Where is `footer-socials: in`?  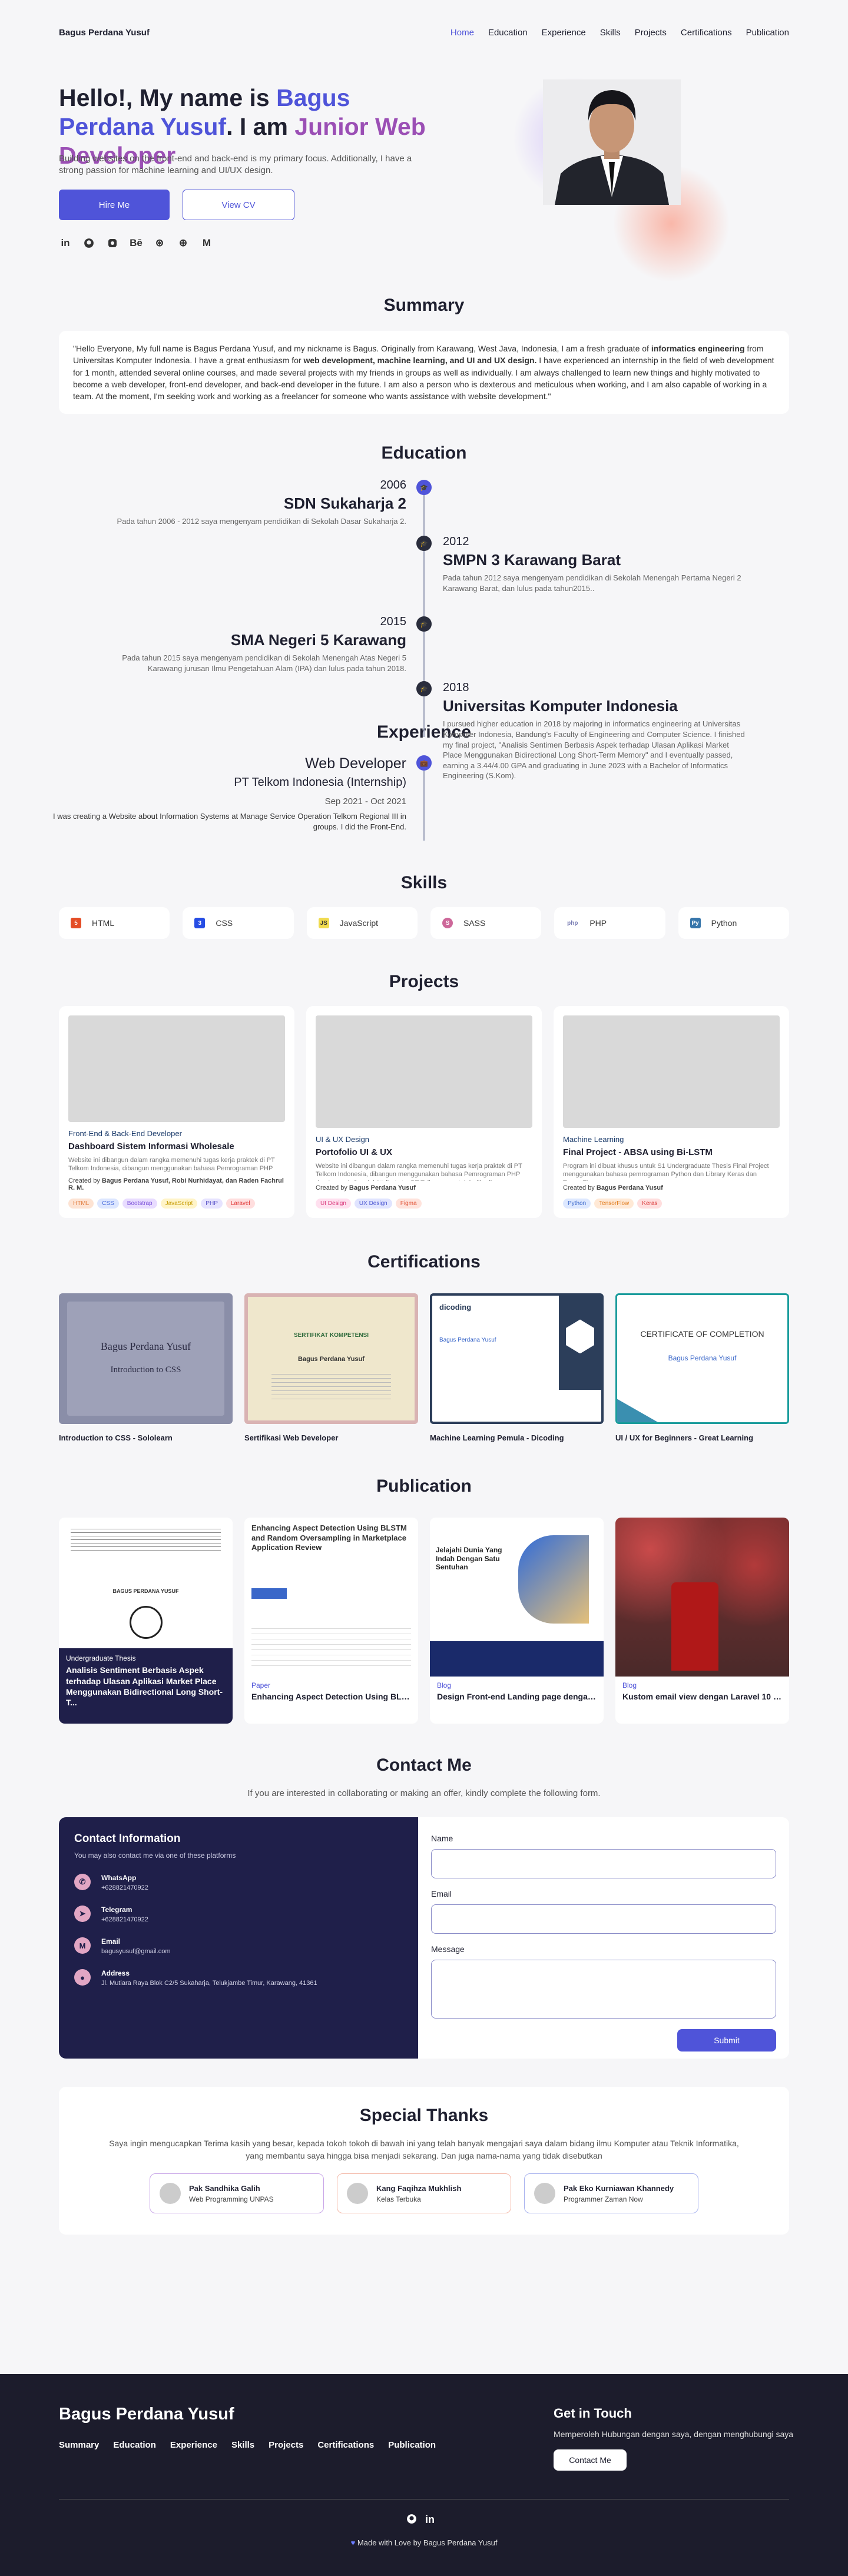
footer-socials: in is located at coordinates (420, 2520).